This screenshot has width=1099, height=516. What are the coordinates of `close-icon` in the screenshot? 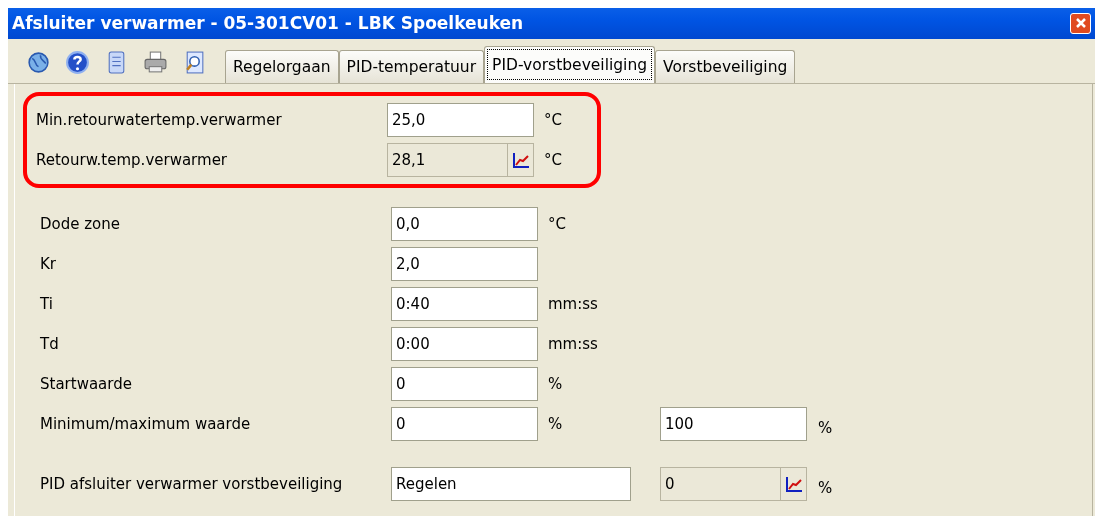 It's located at (1080, 23).